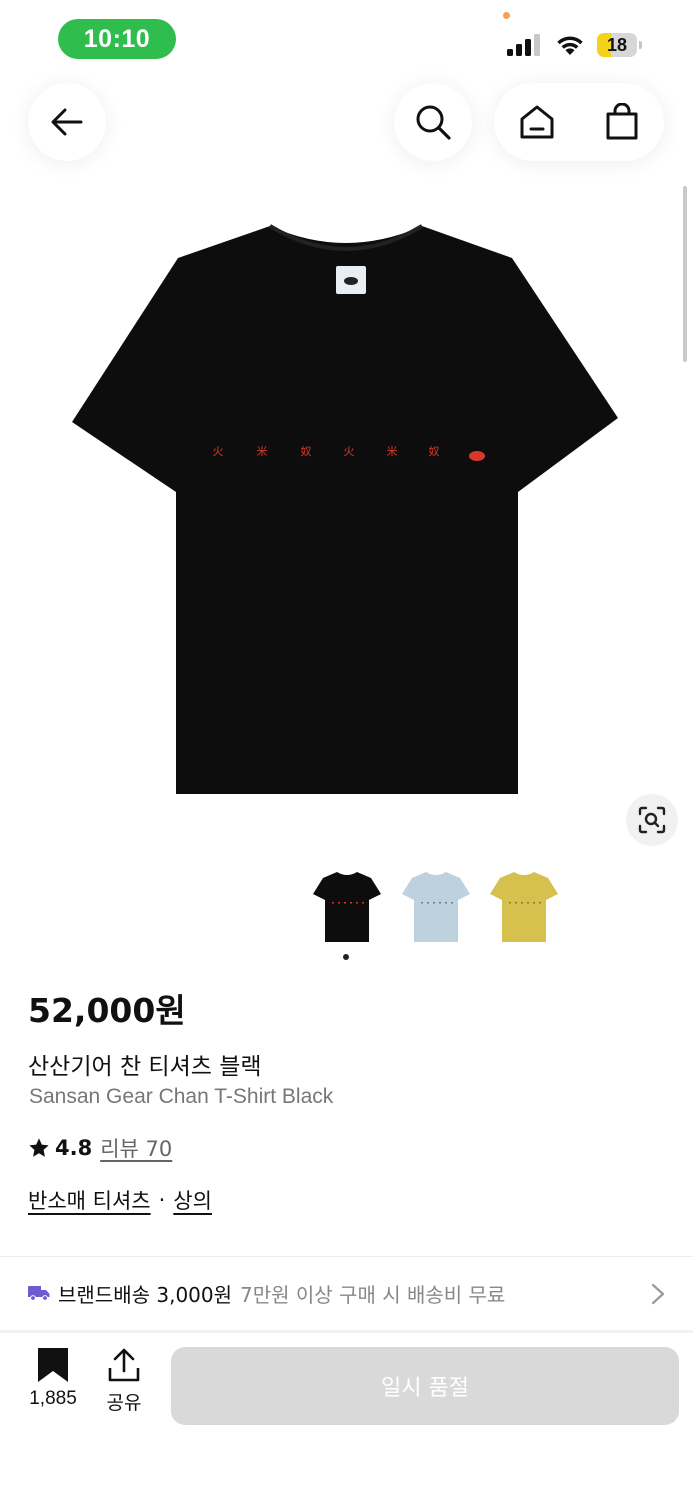 Image resolution: width=693 pixels, height=1500 pixels. What do you see at coordinates (523, 45) in the screenshot?
I see `cellular-signal-icon` at bounding box center [523, 45].